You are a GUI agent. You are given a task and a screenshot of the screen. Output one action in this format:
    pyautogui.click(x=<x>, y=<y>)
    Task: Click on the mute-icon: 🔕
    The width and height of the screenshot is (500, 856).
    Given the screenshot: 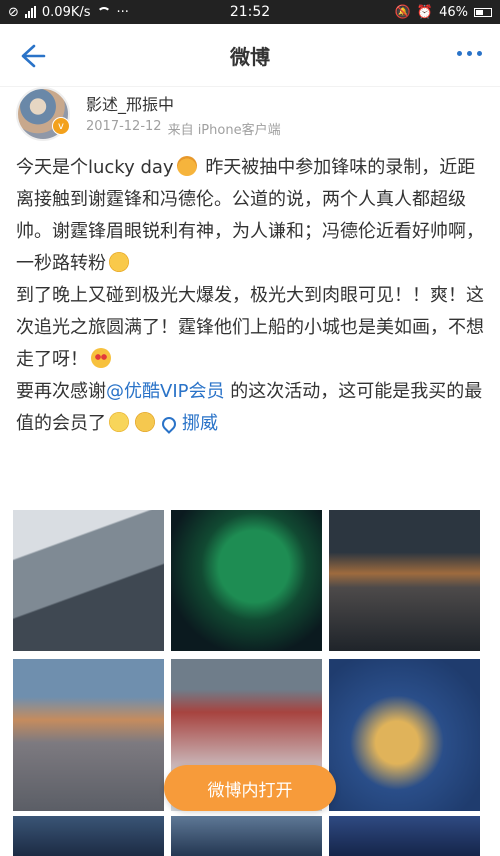 What is the action you would take?
    pyautogui.click(x=402, y=12)
    